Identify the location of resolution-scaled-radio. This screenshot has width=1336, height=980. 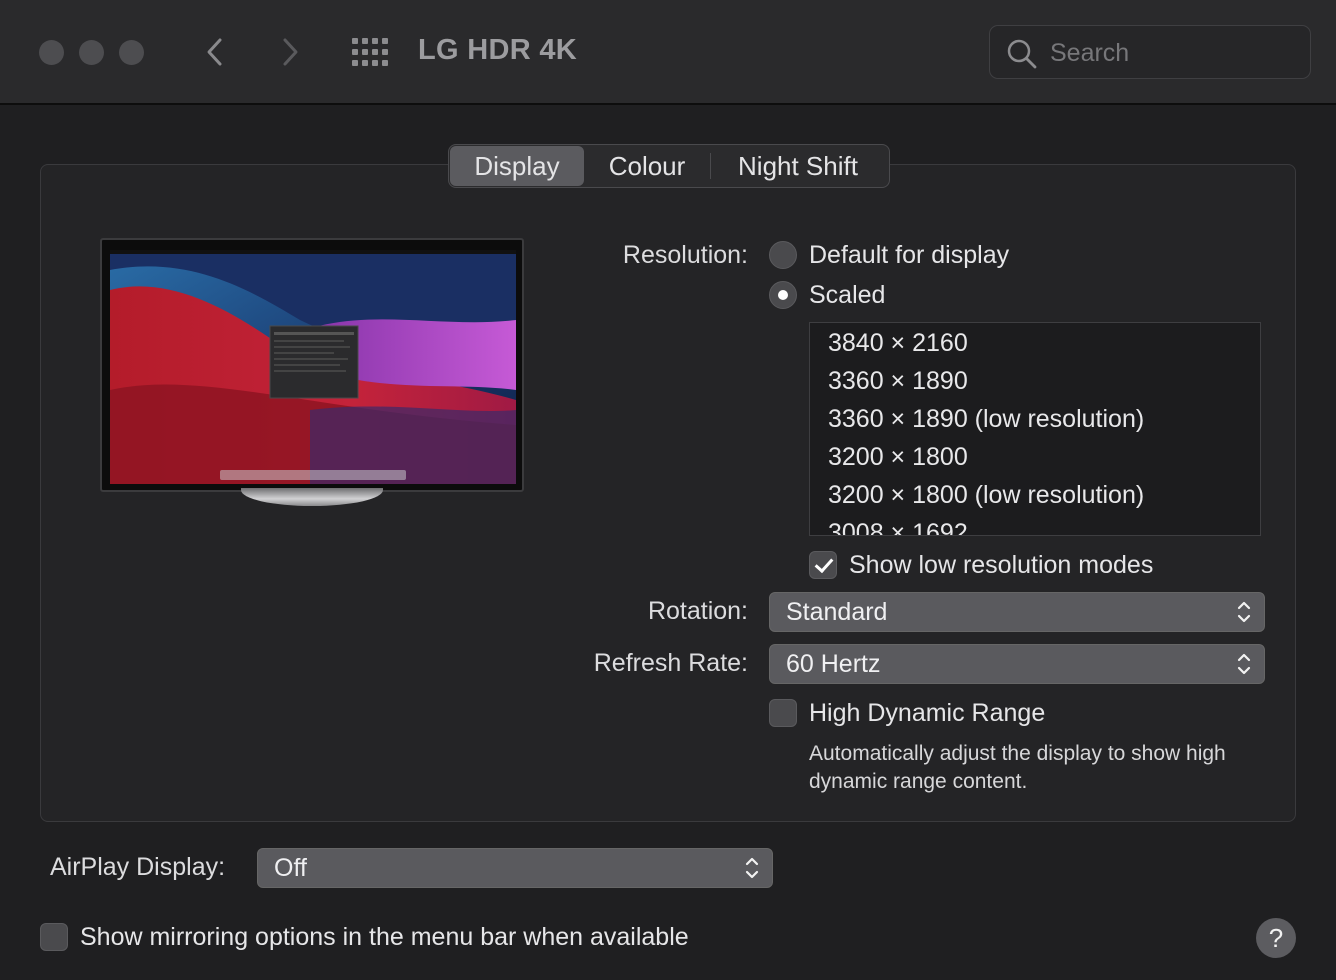
(783, 295).